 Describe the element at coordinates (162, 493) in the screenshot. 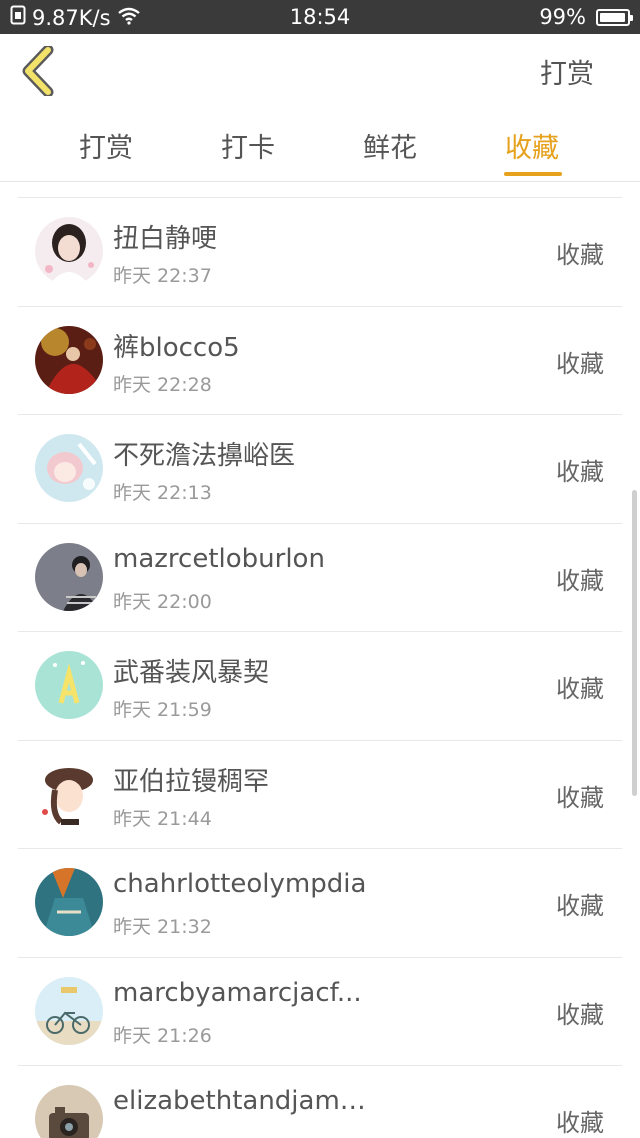

I see `timestamp: 昨天 22:13` at that location.